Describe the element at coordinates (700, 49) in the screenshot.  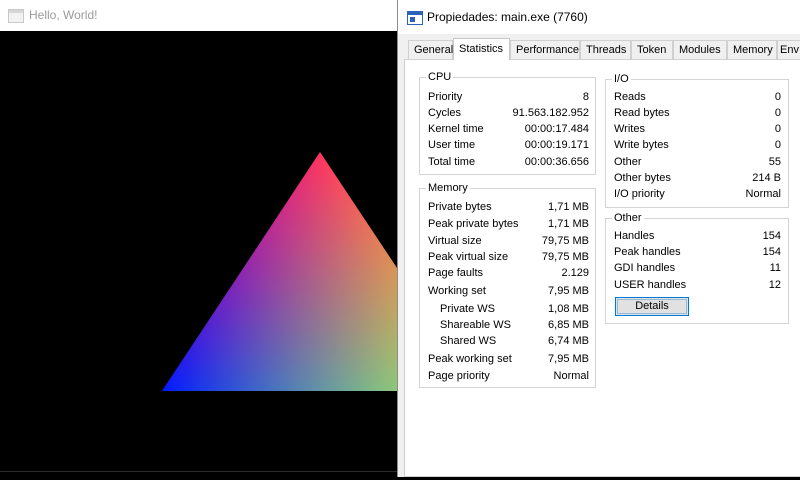
I see `tab-modules: Modules` at that location.